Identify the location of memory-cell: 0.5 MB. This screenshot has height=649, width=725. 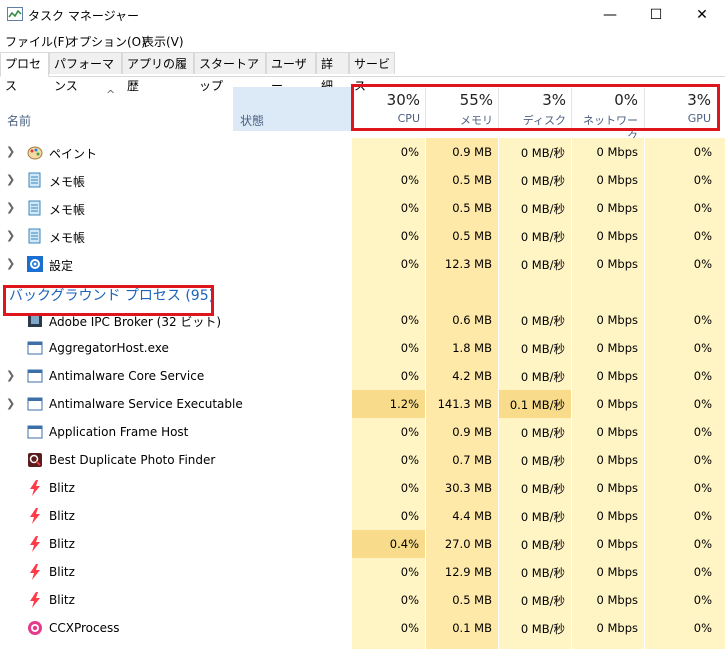
(472, 180).